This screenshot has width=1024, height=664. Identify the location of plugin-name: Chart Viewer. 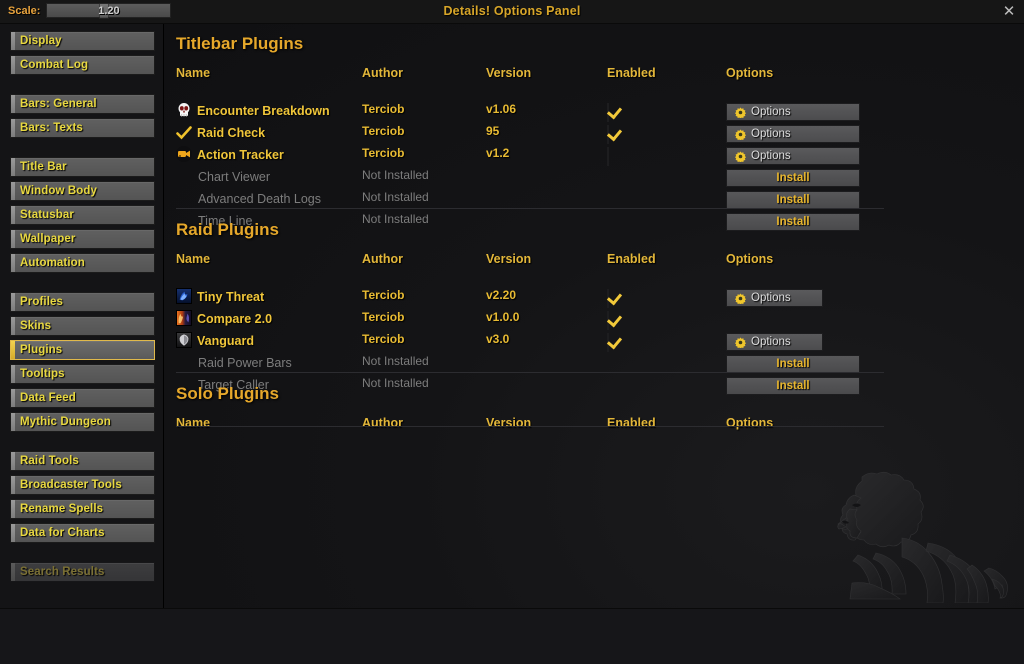
(234, 177).